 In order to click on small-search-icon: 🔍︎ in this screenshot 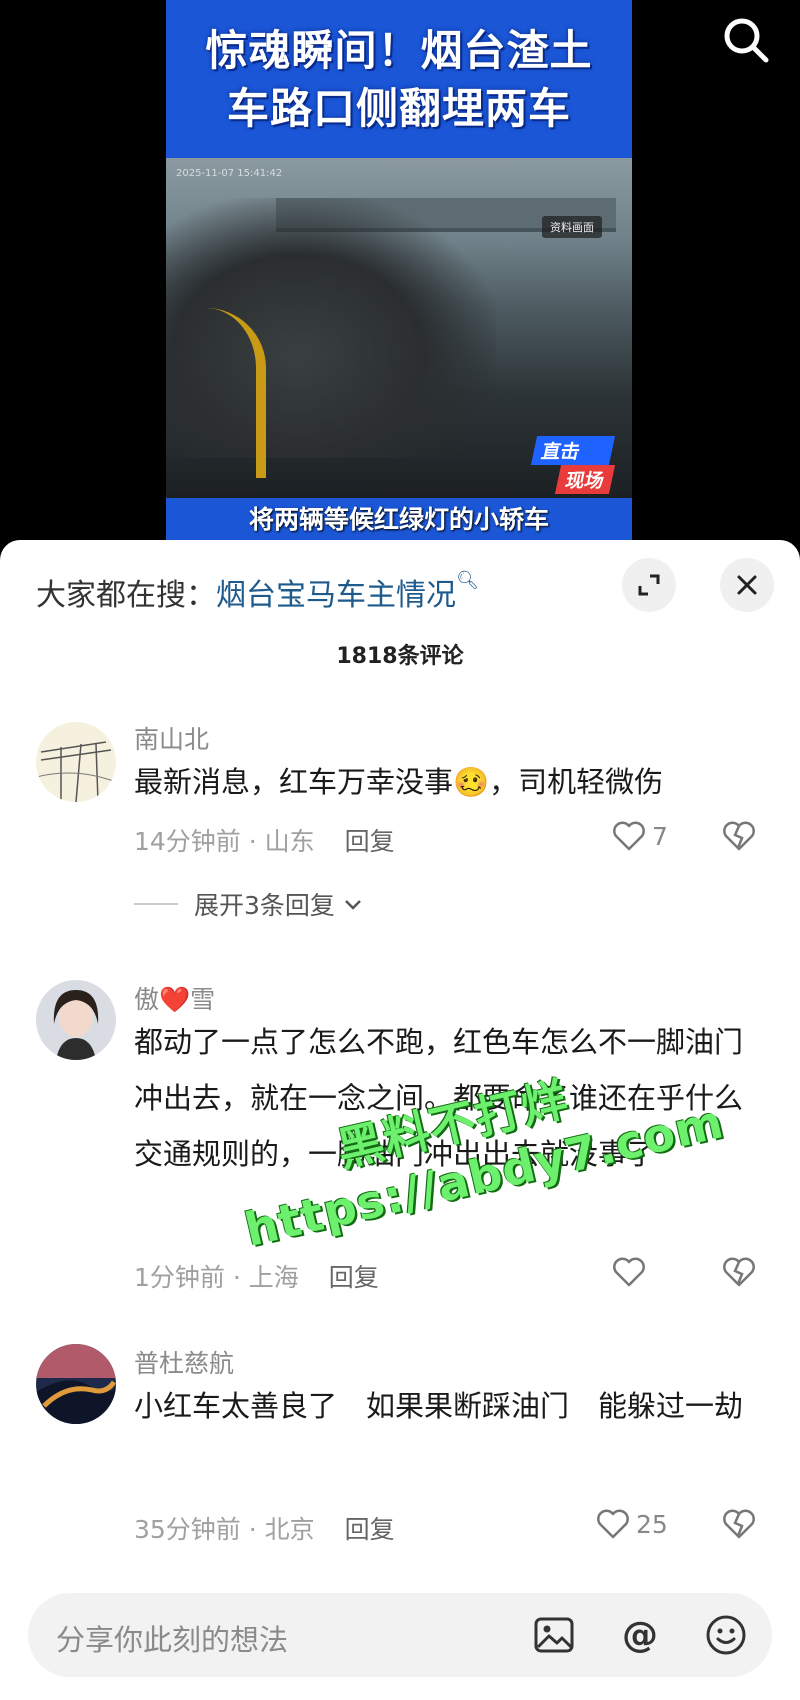, I will do `click(467, 580)`.